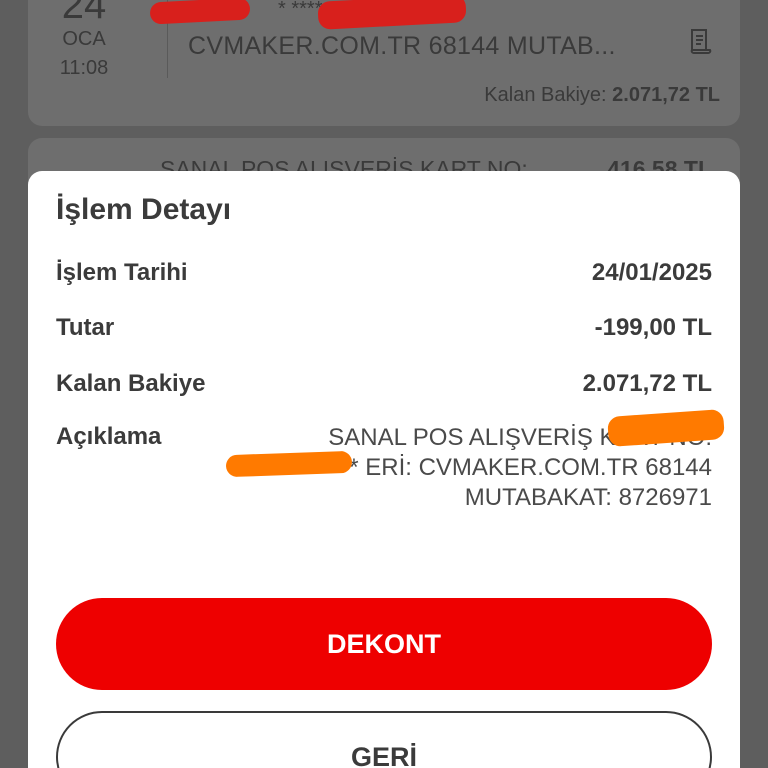 This screenshot has width=768, height=768. I want to click on row-value: -199,00 TL, so click(653, 327).